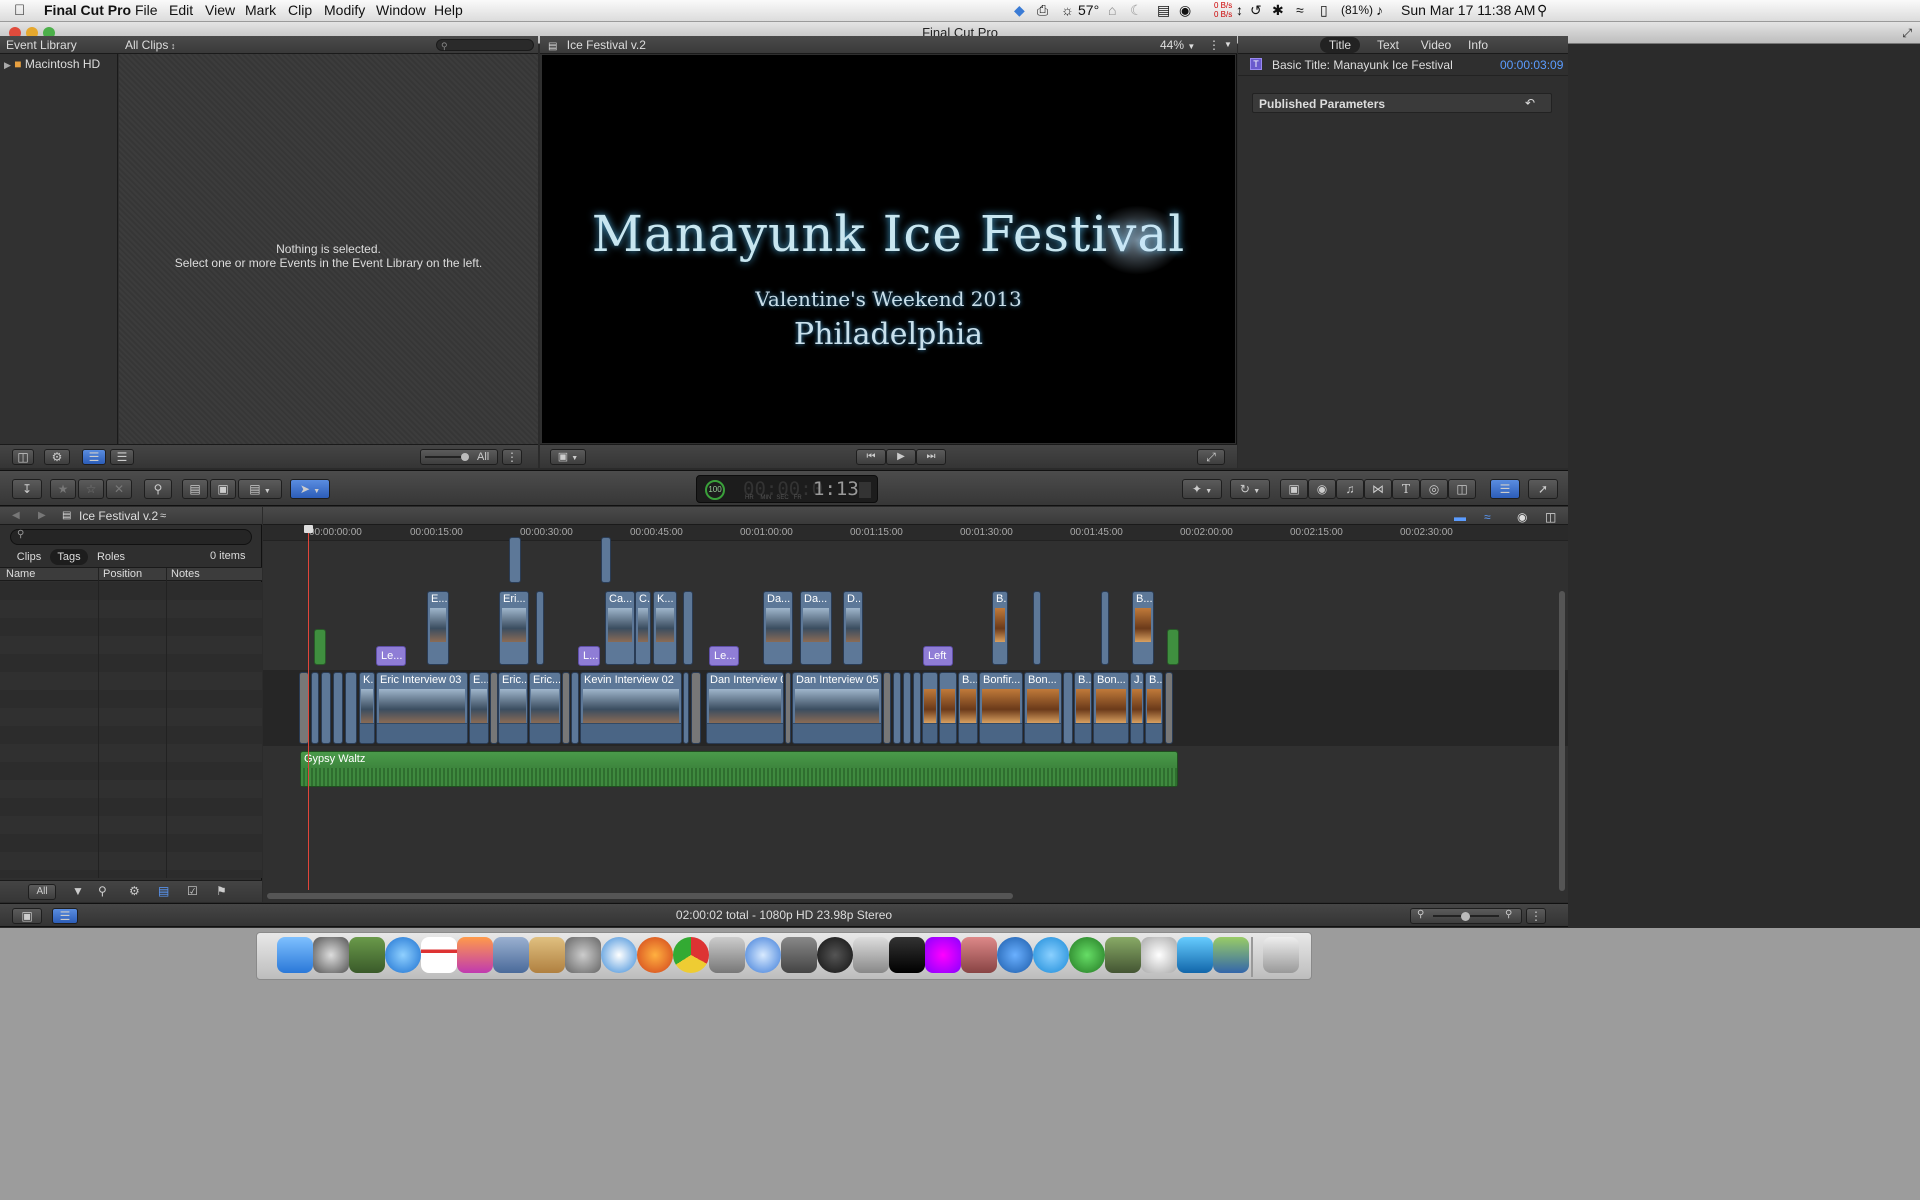  I want to click on preview-icon, so click(367, 955).